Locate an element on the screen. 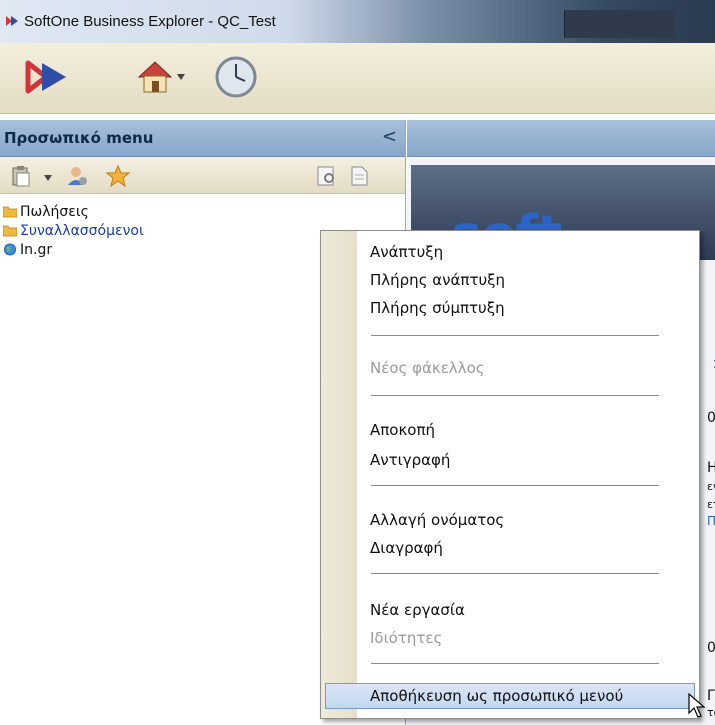  title-bar: SoftOne Business Explorer - QC_Test is located at coordinates (357, 21).